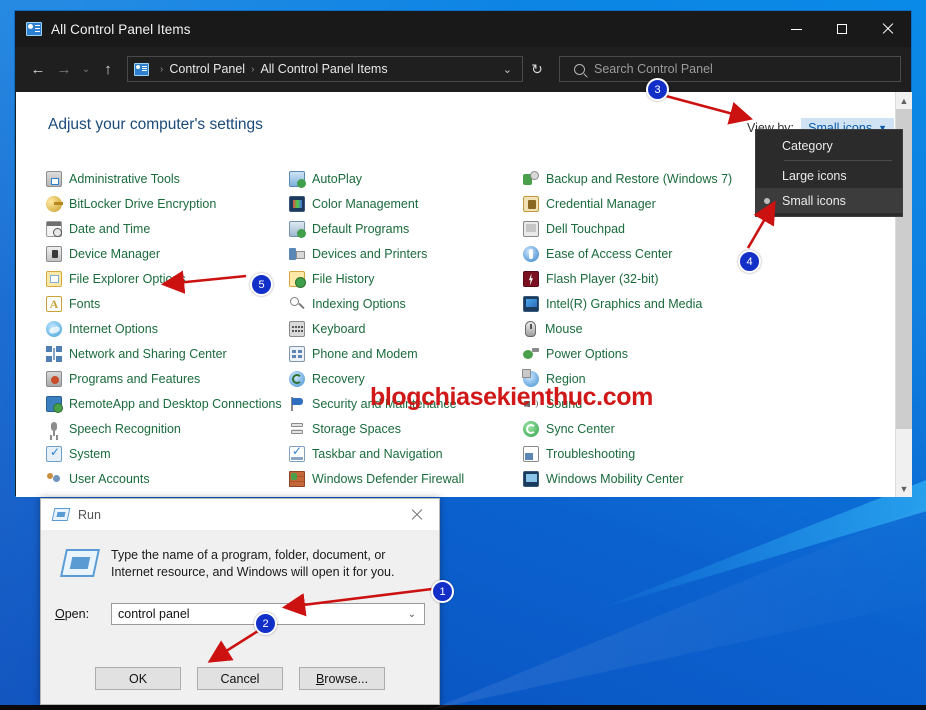  Describe the element at coordinates (615, 478) in the screenshot. I see `control-panel-item-label: Windows Mobility Center` at that location.